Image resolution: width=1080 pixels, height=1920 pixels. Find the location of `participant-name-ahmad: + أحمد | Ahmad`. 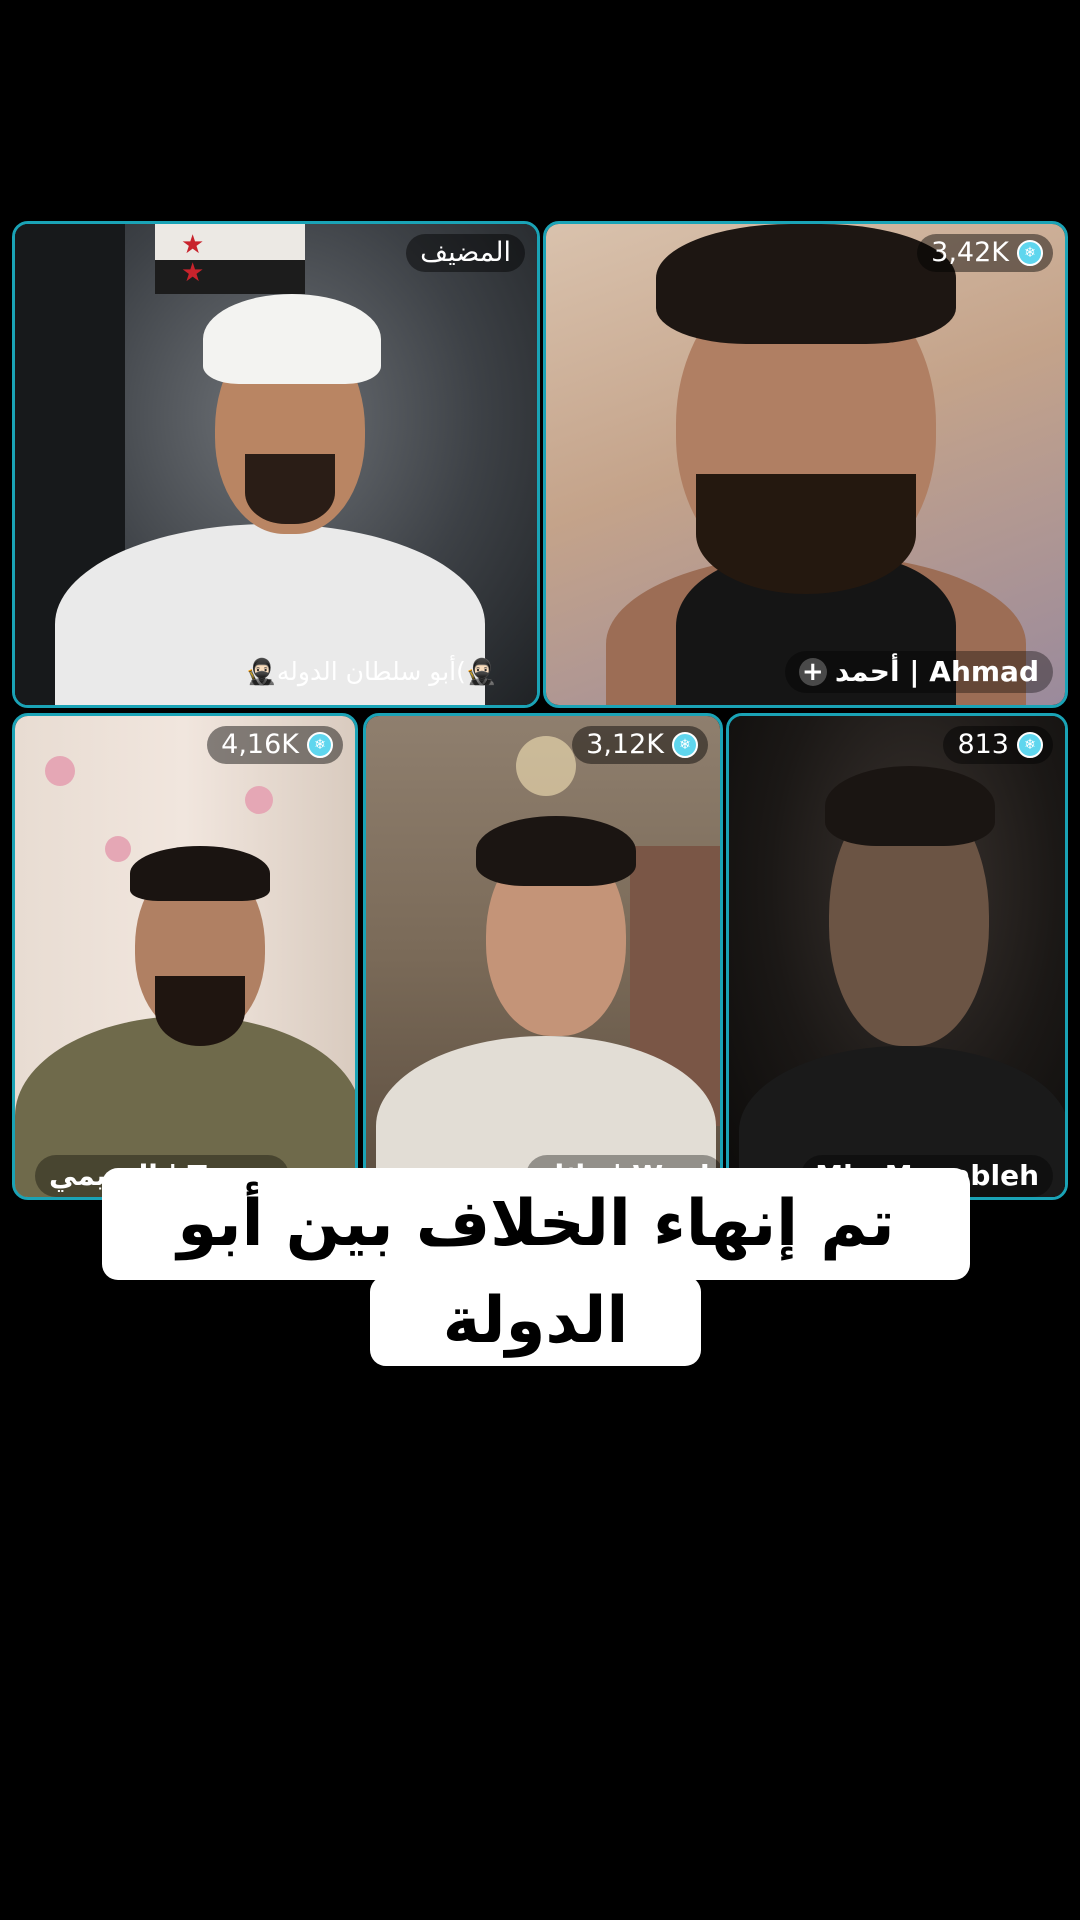

participant-name-ahmad: + أحمد | Ahmad is located at coordinates (918, 672).